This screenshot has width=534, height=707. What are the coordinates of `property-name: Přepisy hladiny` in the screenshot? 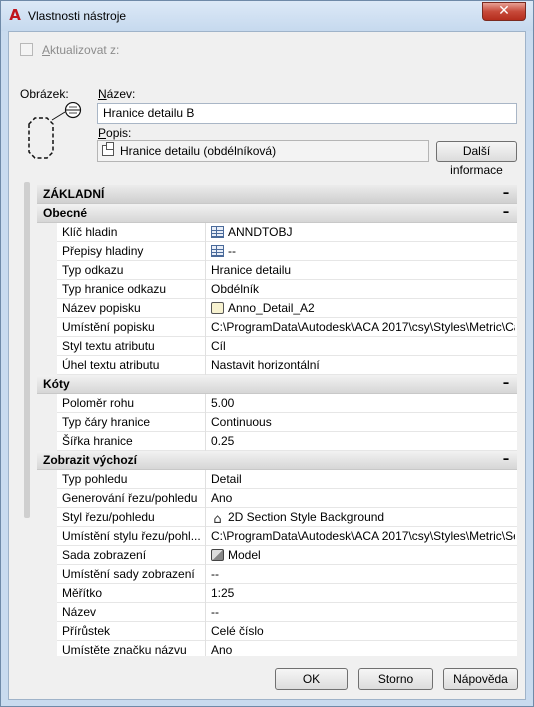 It's located at (134, 251).